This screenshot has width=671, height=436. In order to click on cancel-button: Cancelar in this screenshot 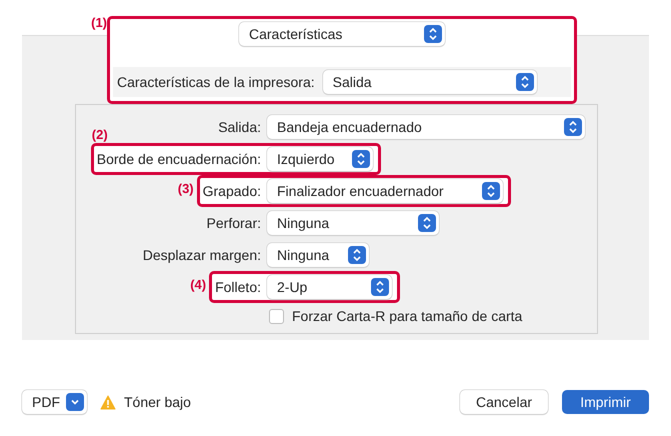, I will do `click(504, 402)`.